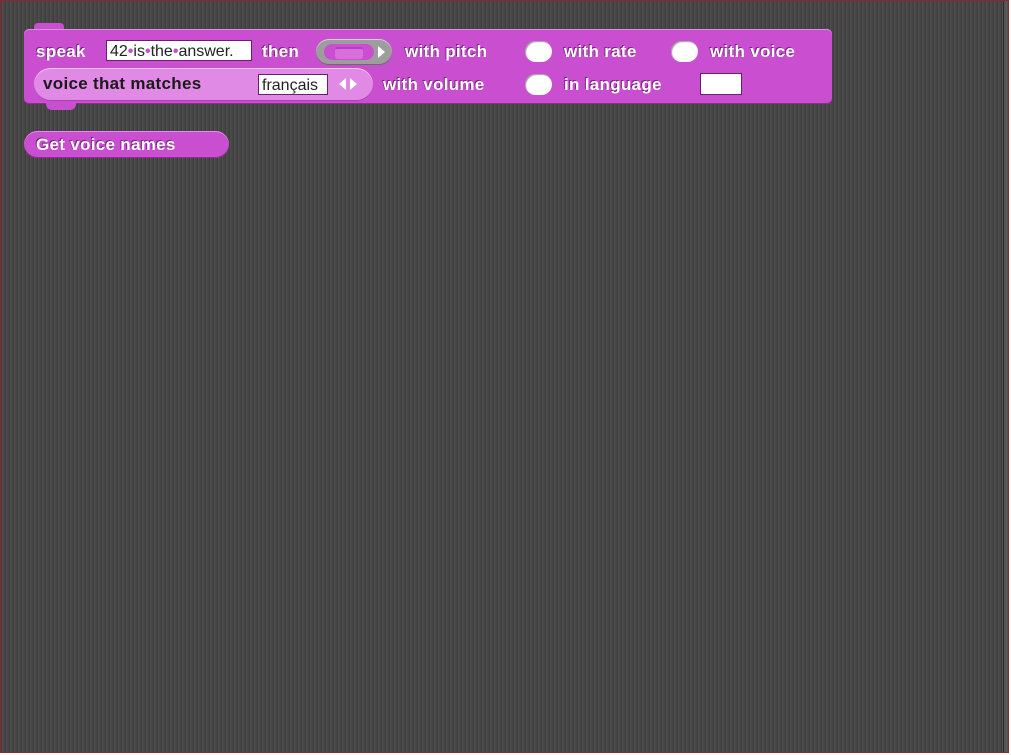 This screenshot has width=1011, height=755. I want to click on arrow-right-icon, so click(353, 84).